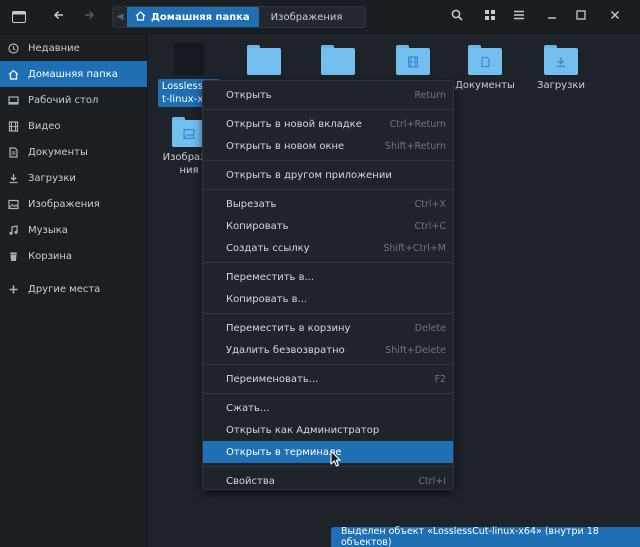 Image resolution: width=640 pixels, height=547 pixels. I want to click on menu-item-open-in-terminal: Открыть в терминале, so click(328, 452).